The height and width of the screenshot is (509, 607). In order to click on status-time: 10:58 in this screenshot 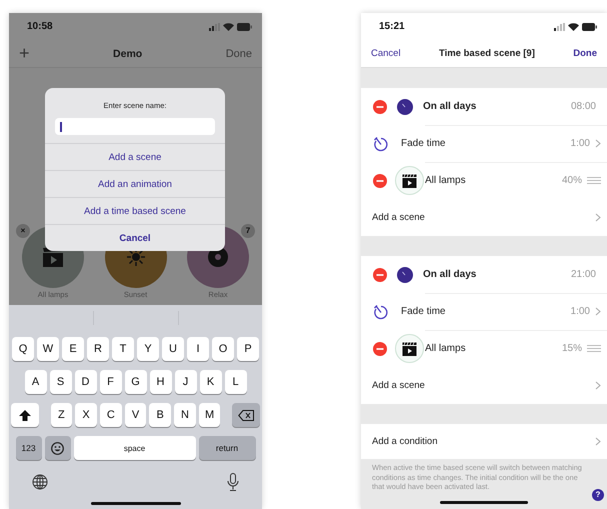, I will do `click(40, 26)`.